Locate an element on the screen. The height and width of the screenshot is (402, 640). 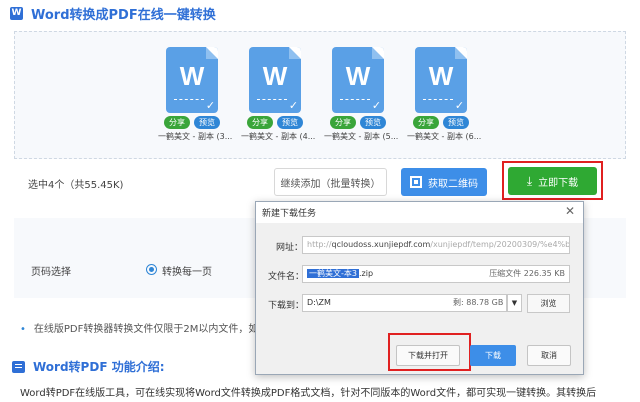
browse-button: 浏览 is located at coordinates (548, 303).